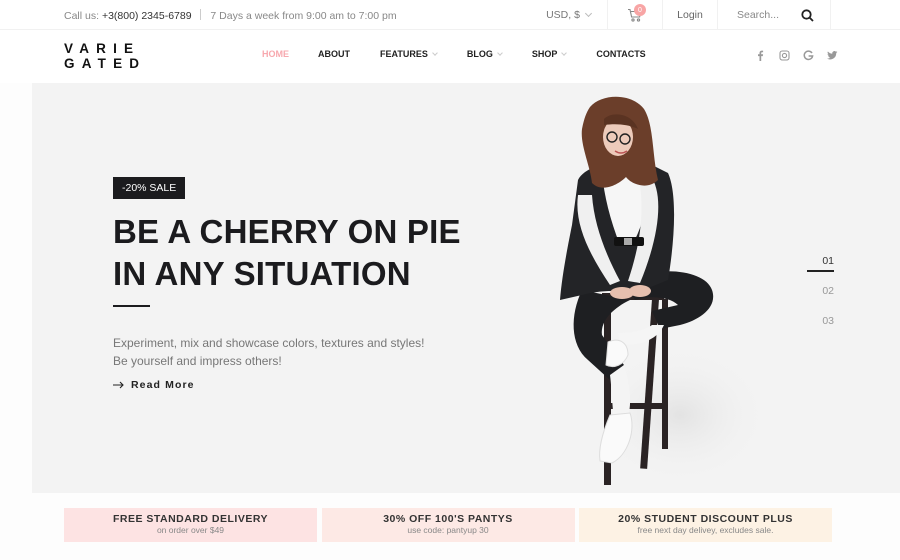  What do you see at coordinates (82, 16) in the screenshot?
I see `call-label: Call us:` at bounding box center [82, 16].